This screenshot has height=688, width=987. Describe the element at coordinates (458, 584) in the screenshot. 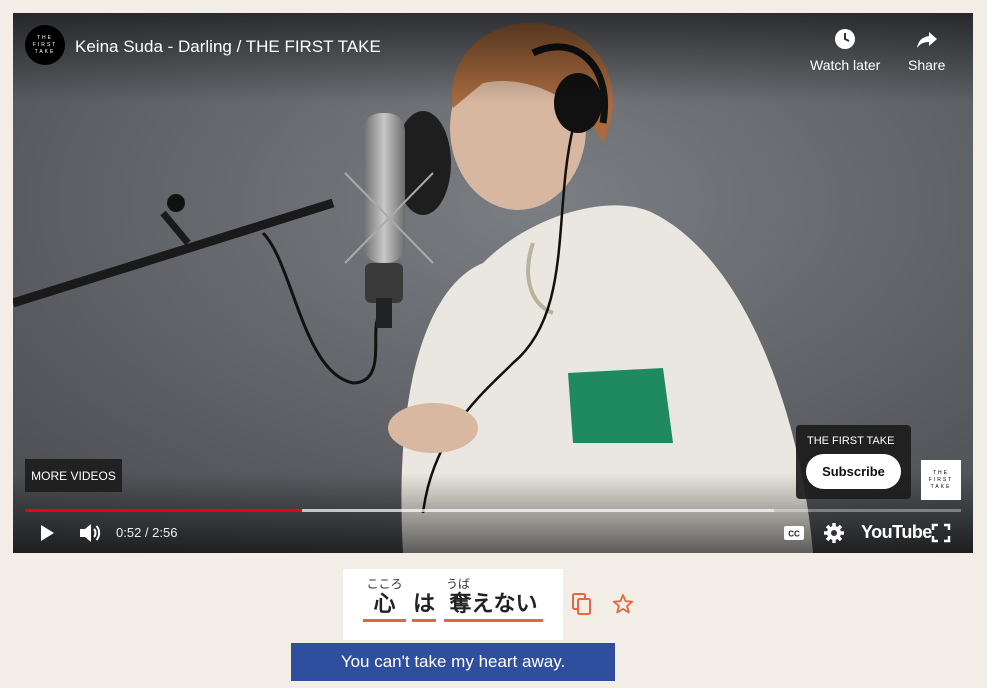

I see `furigana: うば` at that location.